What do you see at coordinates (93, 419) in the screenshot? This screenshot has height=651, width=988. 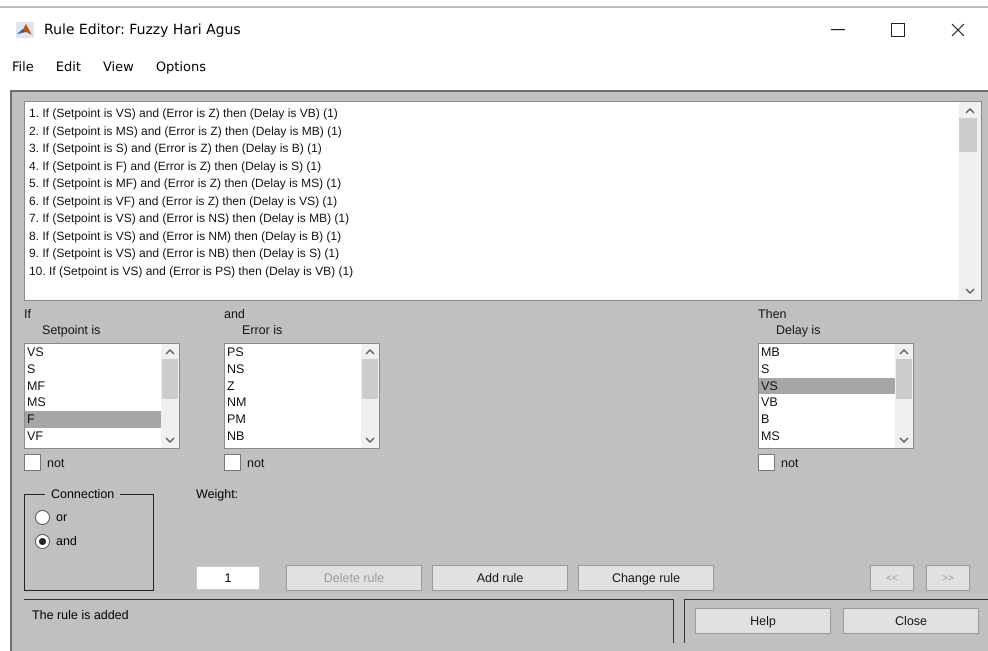 I see `list-item: F` at bounding box center [93, 419].